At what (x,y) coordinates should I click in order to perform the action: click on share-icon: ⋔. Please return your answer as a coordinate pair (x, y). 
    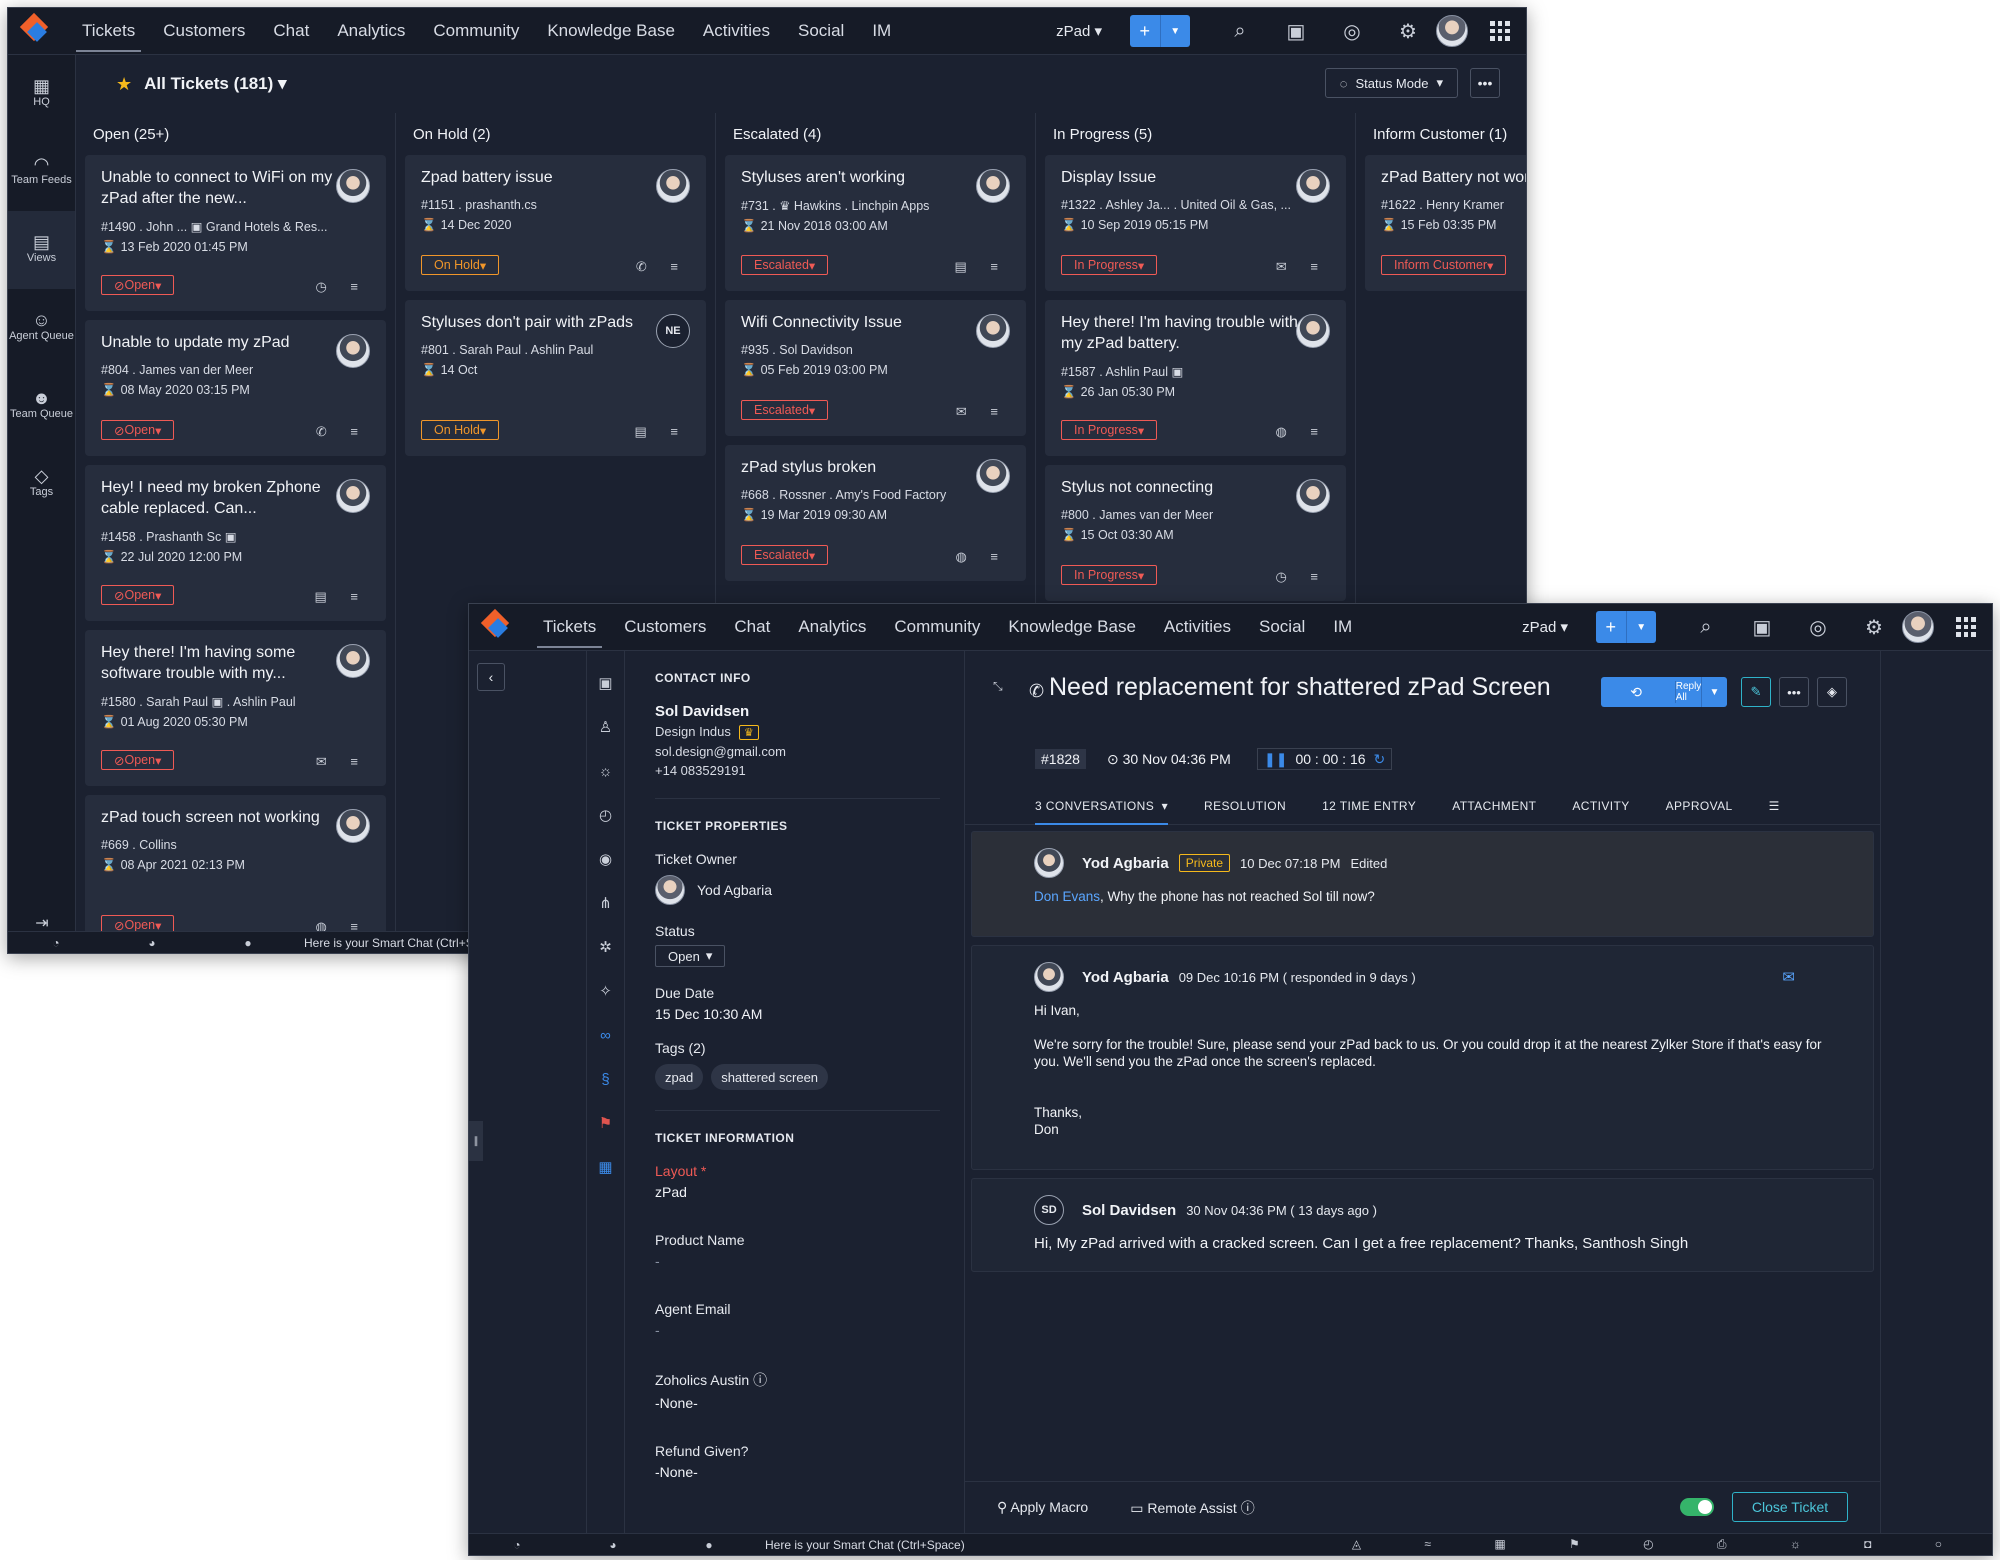
    Looking at the image, I should click on (605, 903).